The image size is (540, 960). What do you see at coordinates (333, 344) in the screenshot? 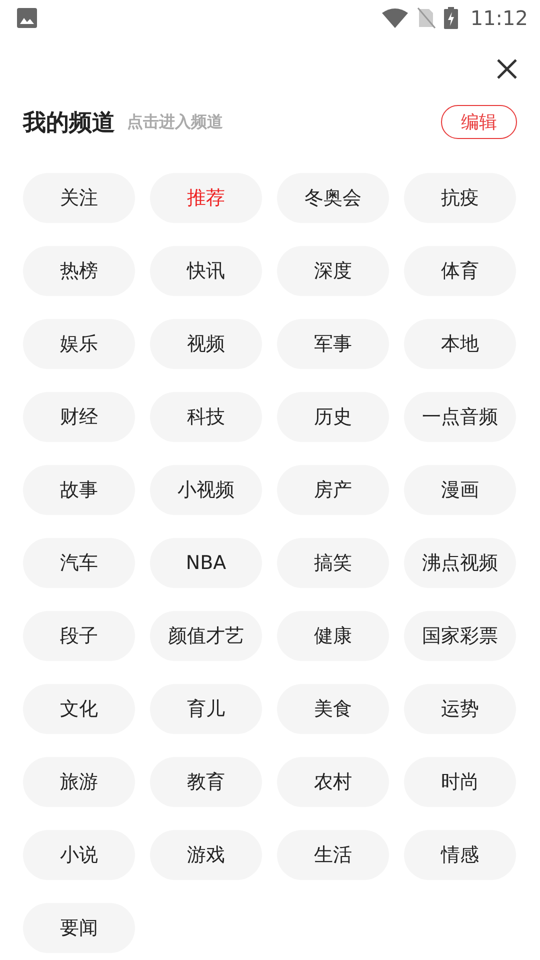
I see `channel-chip: 军事` at bounding box center [333, 344].